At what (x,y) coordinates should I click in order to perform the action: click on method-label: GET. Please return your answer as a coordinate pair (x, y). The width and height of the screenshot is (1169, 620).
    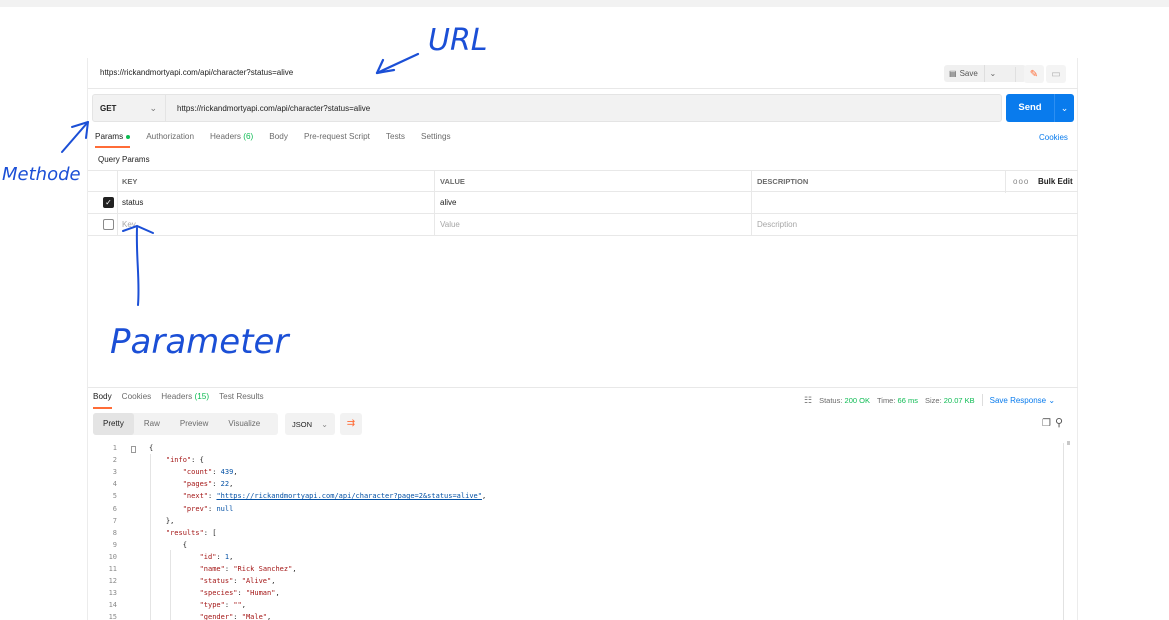
    Looking at the image, I should click on (108, 108).